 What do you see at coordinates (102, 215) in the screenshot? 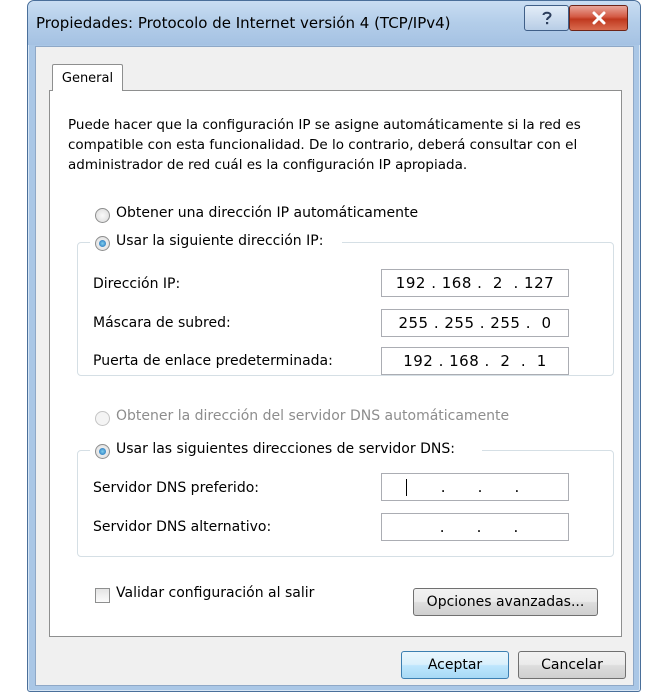
I see `ip-auto-radio` at bounding box center [102, 215].